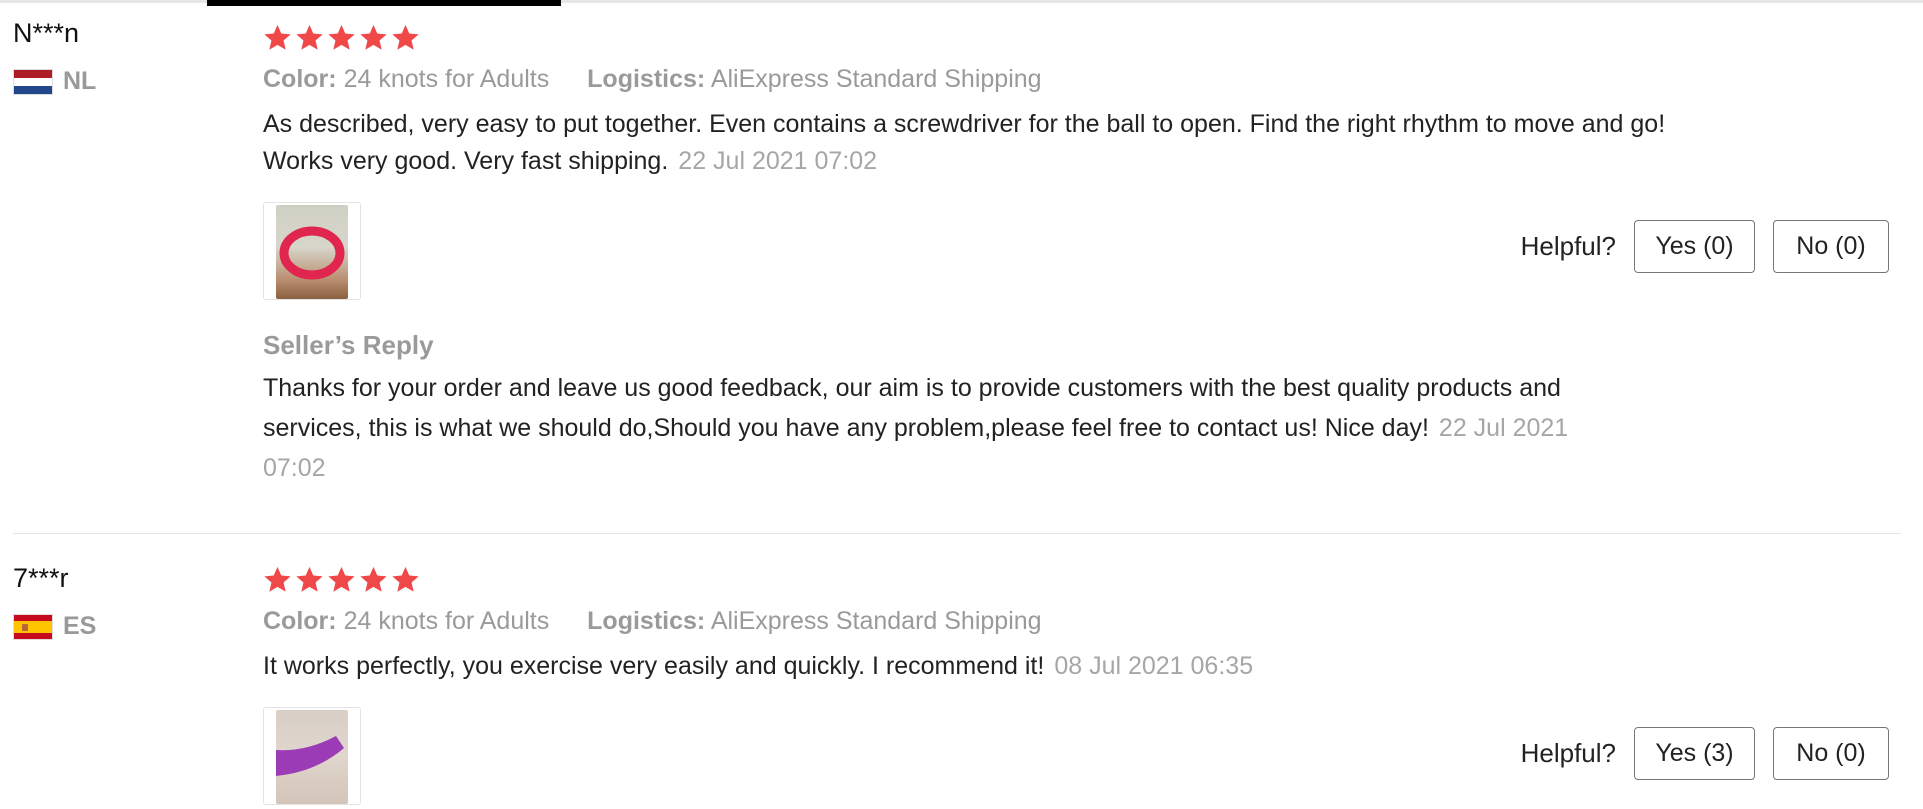  Describe the element at coordinates (80, 81) in the screenshot. I see `country-code: NL` at that location.